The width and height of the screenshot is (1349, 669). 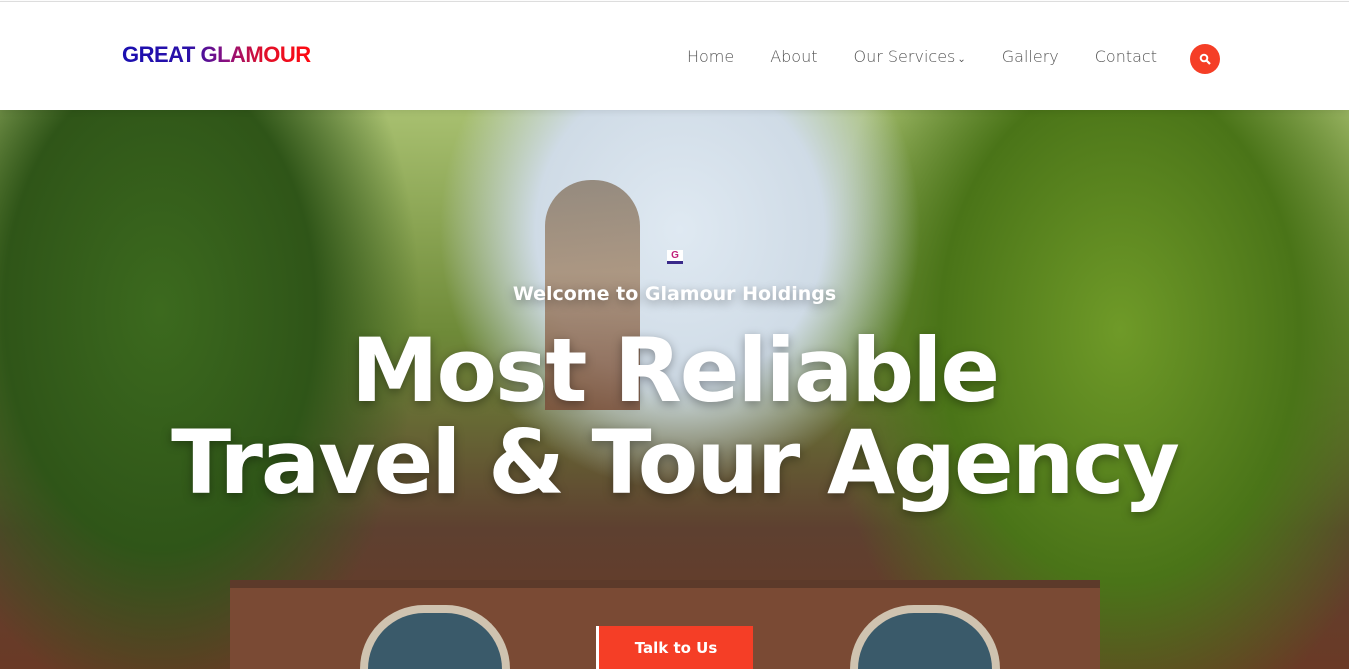 I want to click on talk-to-us-button: Talk to Us, so click(x=674, y=647).